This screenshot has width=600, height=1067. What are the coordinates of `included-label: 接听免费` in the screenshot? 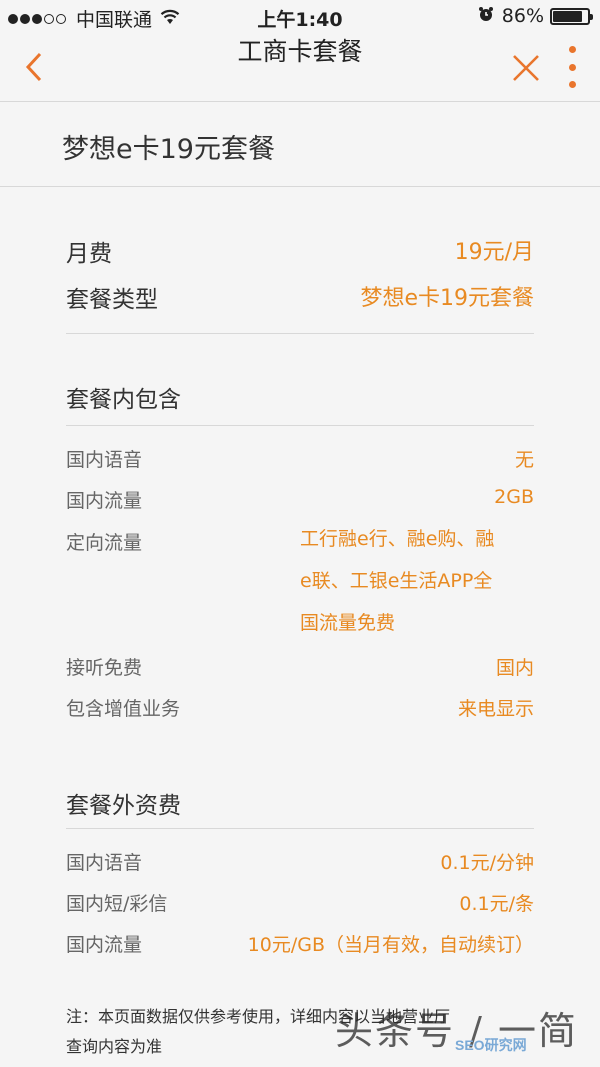 It's located at (104, 668).